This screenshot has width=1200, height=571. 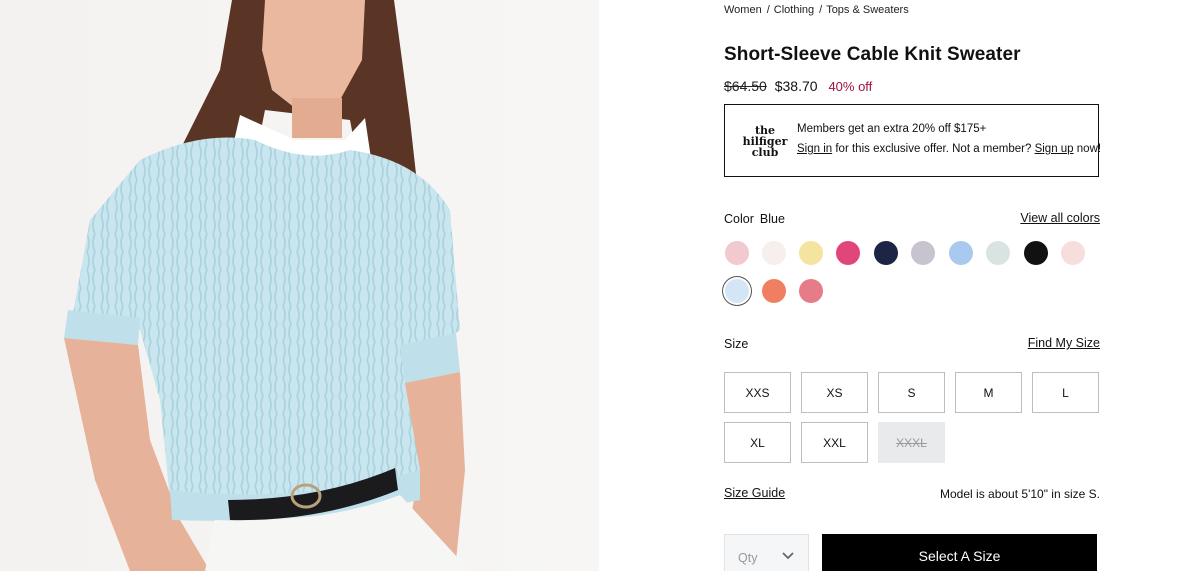 What do you see at coordinates (811, 253) in the screenshot?
I see `color-swatch-yellow` at bounding box center [811, 253].